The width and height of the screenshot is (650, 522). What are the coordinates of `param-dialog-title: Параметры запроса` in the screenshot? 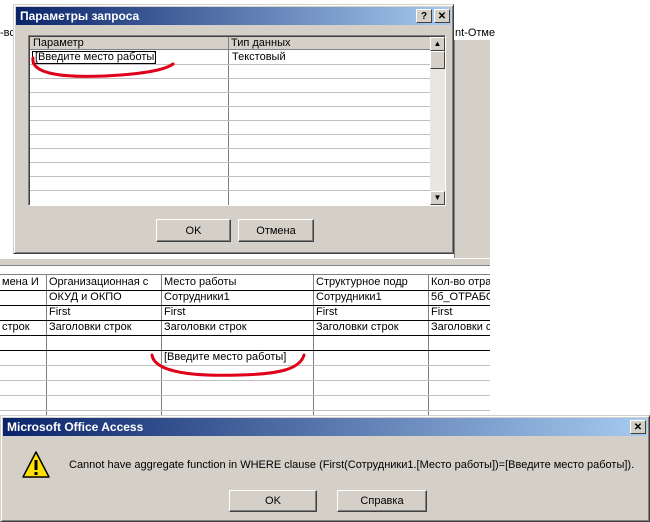 It's located at (80, 16).